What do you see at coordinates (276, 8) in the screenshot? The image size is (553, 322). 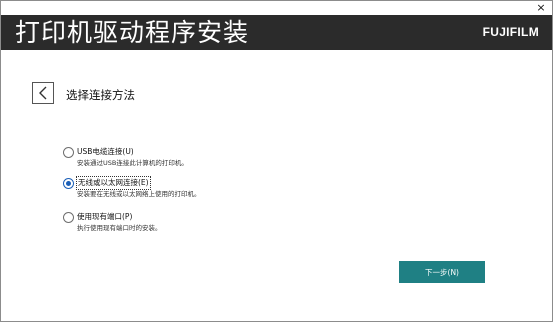 I see `title-bar: ×` at bounding box center [276, 8].